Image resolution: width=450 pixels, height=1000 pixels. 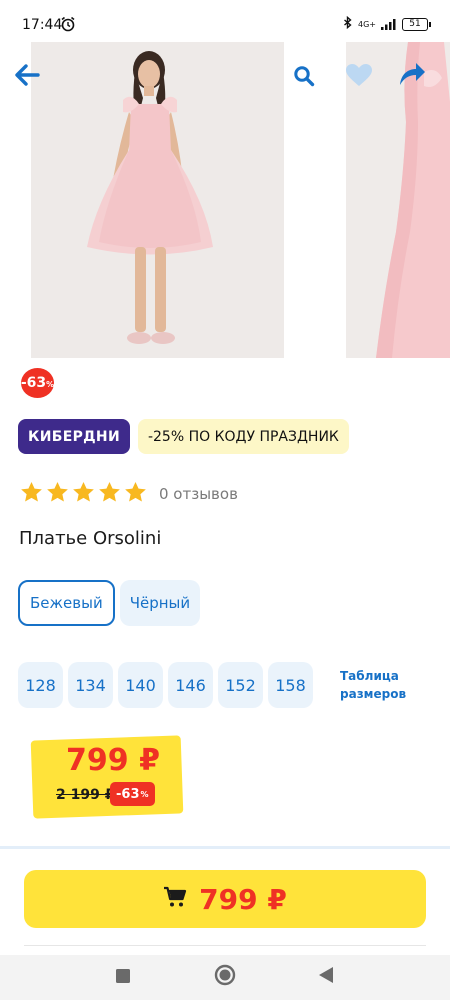 What do you see at coordinates (90, 685) in the screenshot?
I see `size-option: 134` at bounding box center [90, 685].